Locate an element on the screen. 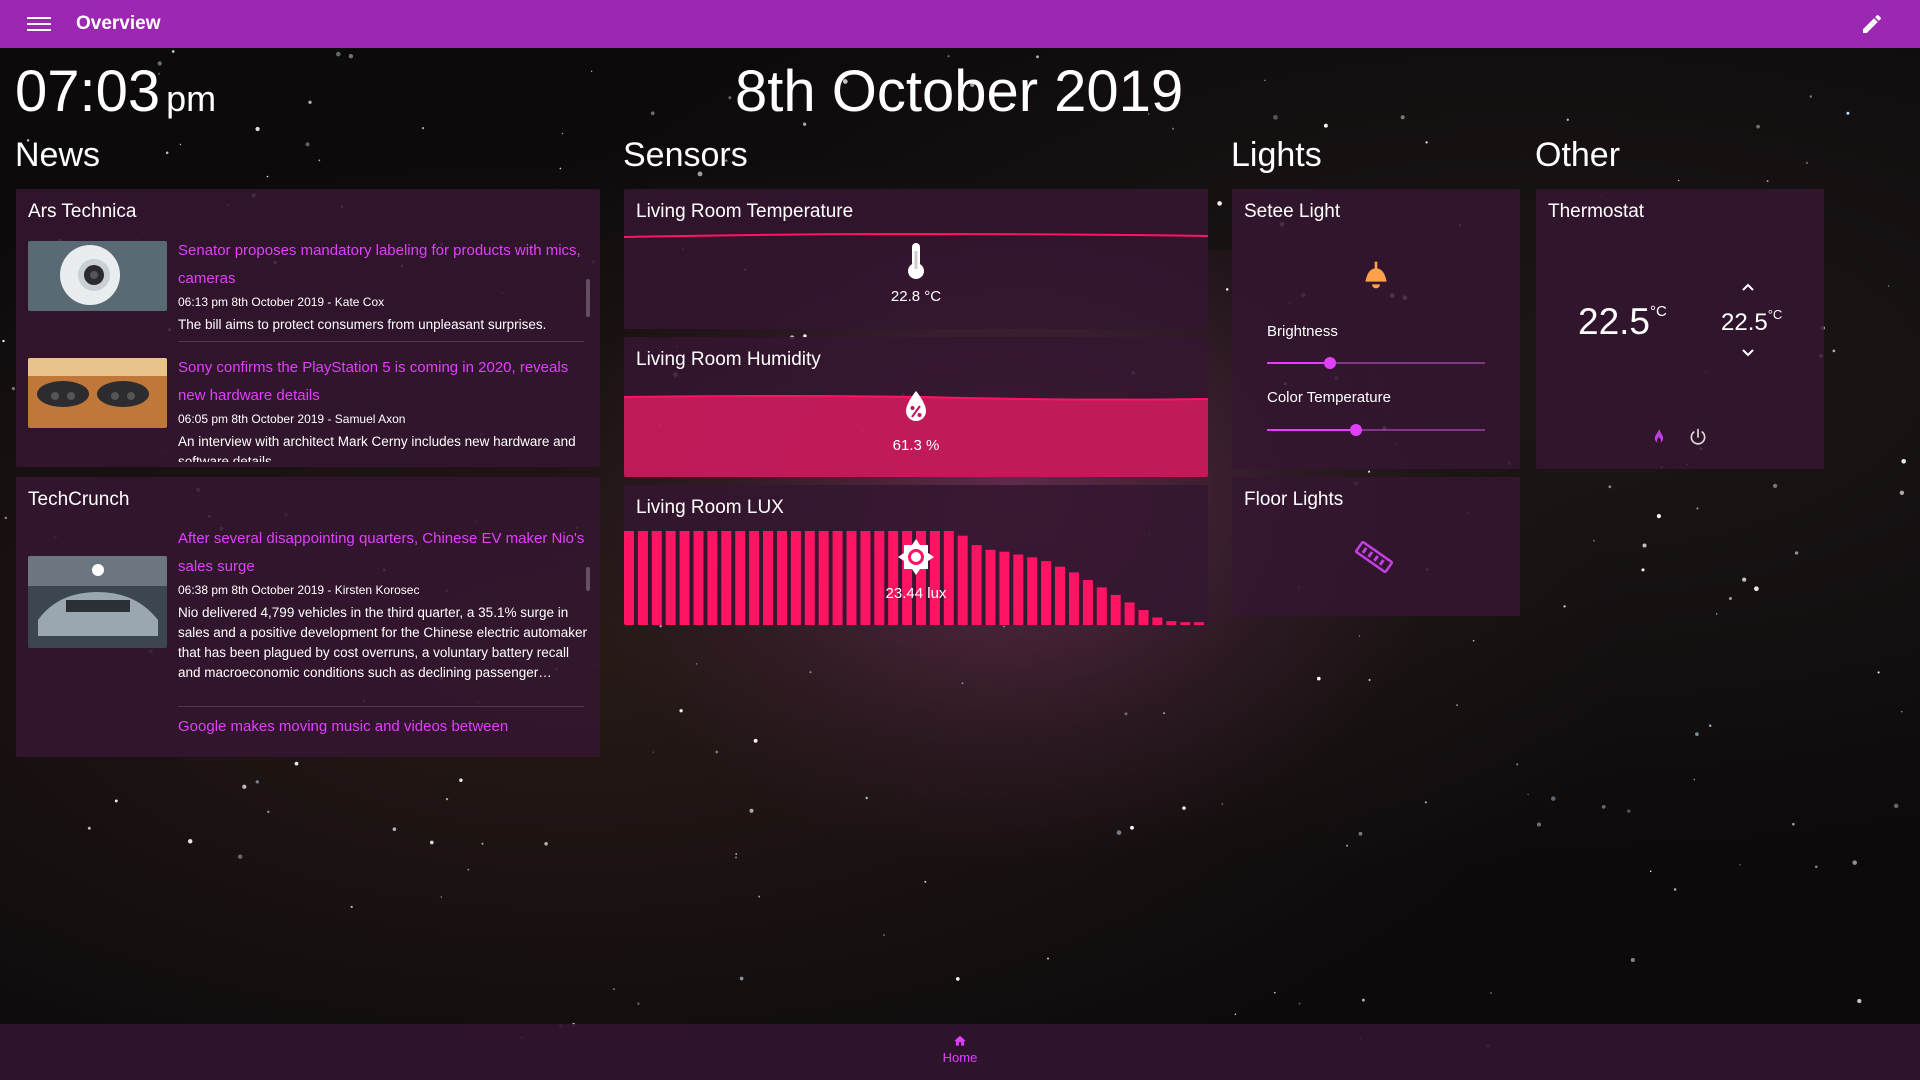 The height and width of the screenshot is (1080, 1920). page-title: Overview is located at coordinates (118, 23).